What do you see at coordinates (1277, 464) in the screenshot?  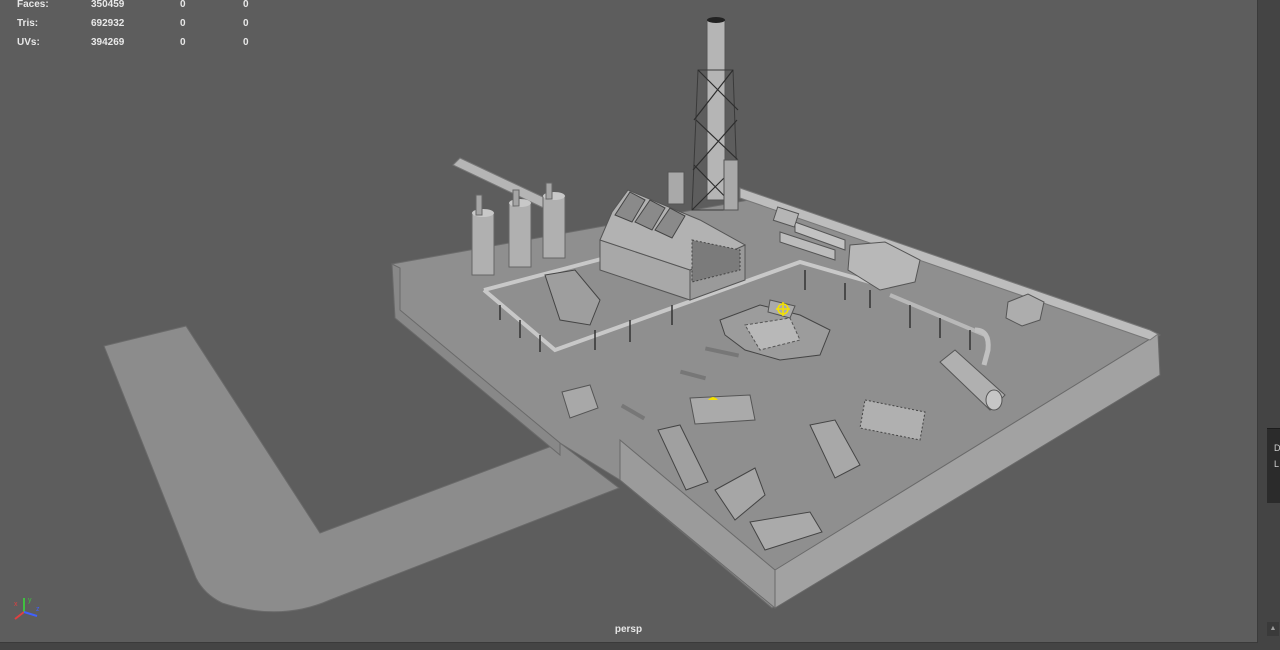 I see `side-panel-letter-l: L` at bounding box center [1277, 464].